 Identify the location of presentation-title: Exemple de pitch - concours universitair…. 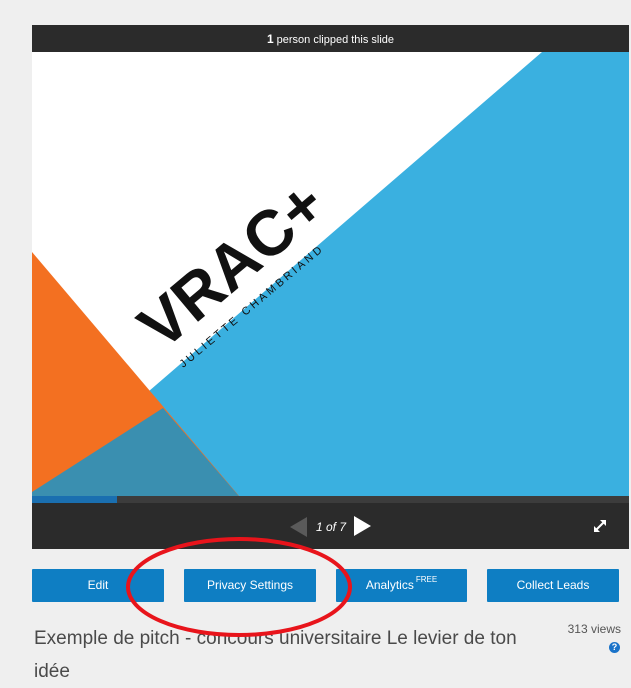
(275, 655).